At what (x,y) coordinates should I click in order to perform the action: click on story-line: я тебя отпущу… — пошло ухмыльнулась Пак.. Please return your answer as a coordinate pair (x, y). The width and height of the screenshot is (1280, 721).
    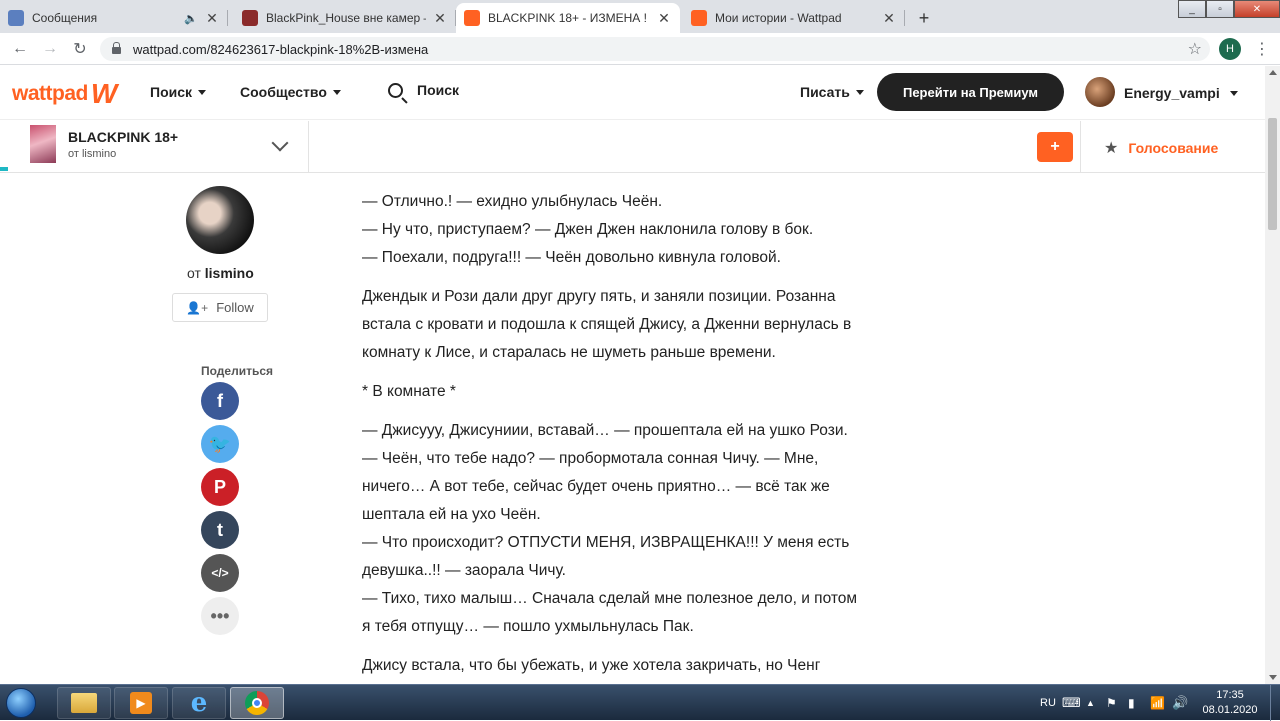
    Looking at the image, I should click on (528, 626).